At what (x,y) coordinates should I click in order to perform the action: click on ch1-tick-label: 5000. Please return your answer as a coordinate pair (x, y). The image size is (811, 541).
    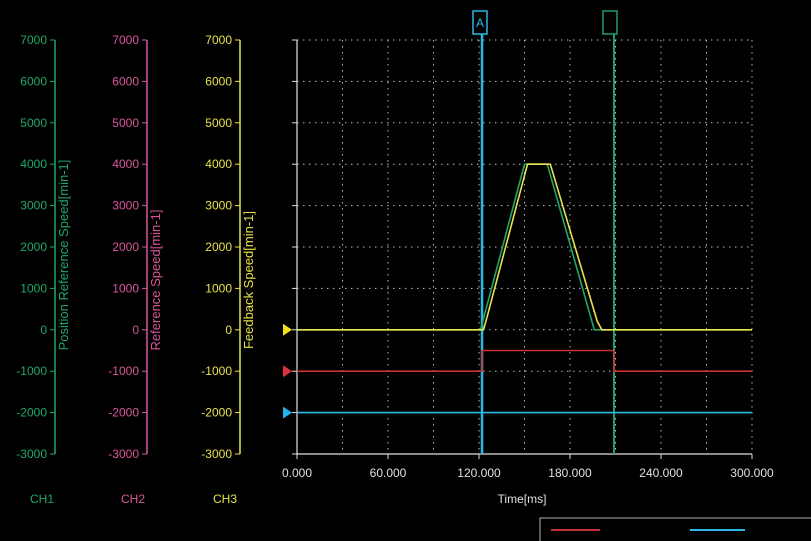
    Looking at the image, I should click on (33, 123).